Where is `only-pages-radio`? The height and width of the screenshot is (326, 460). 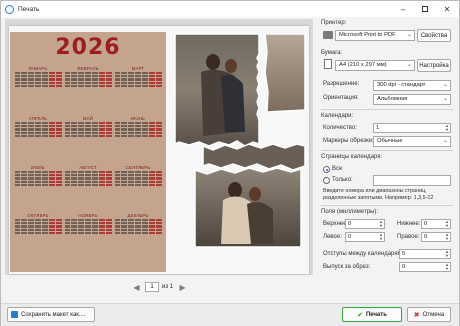 only-pages-radio is located at coordinates (326, 180).